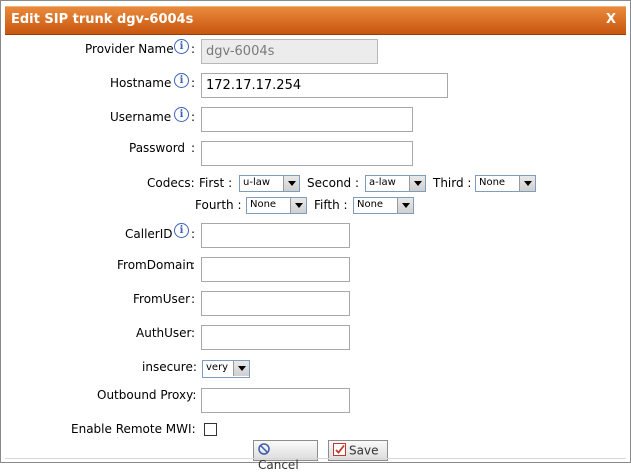 The image size is (631, 472). I want to click on codec-fourth-select: None, so click(276, 205).